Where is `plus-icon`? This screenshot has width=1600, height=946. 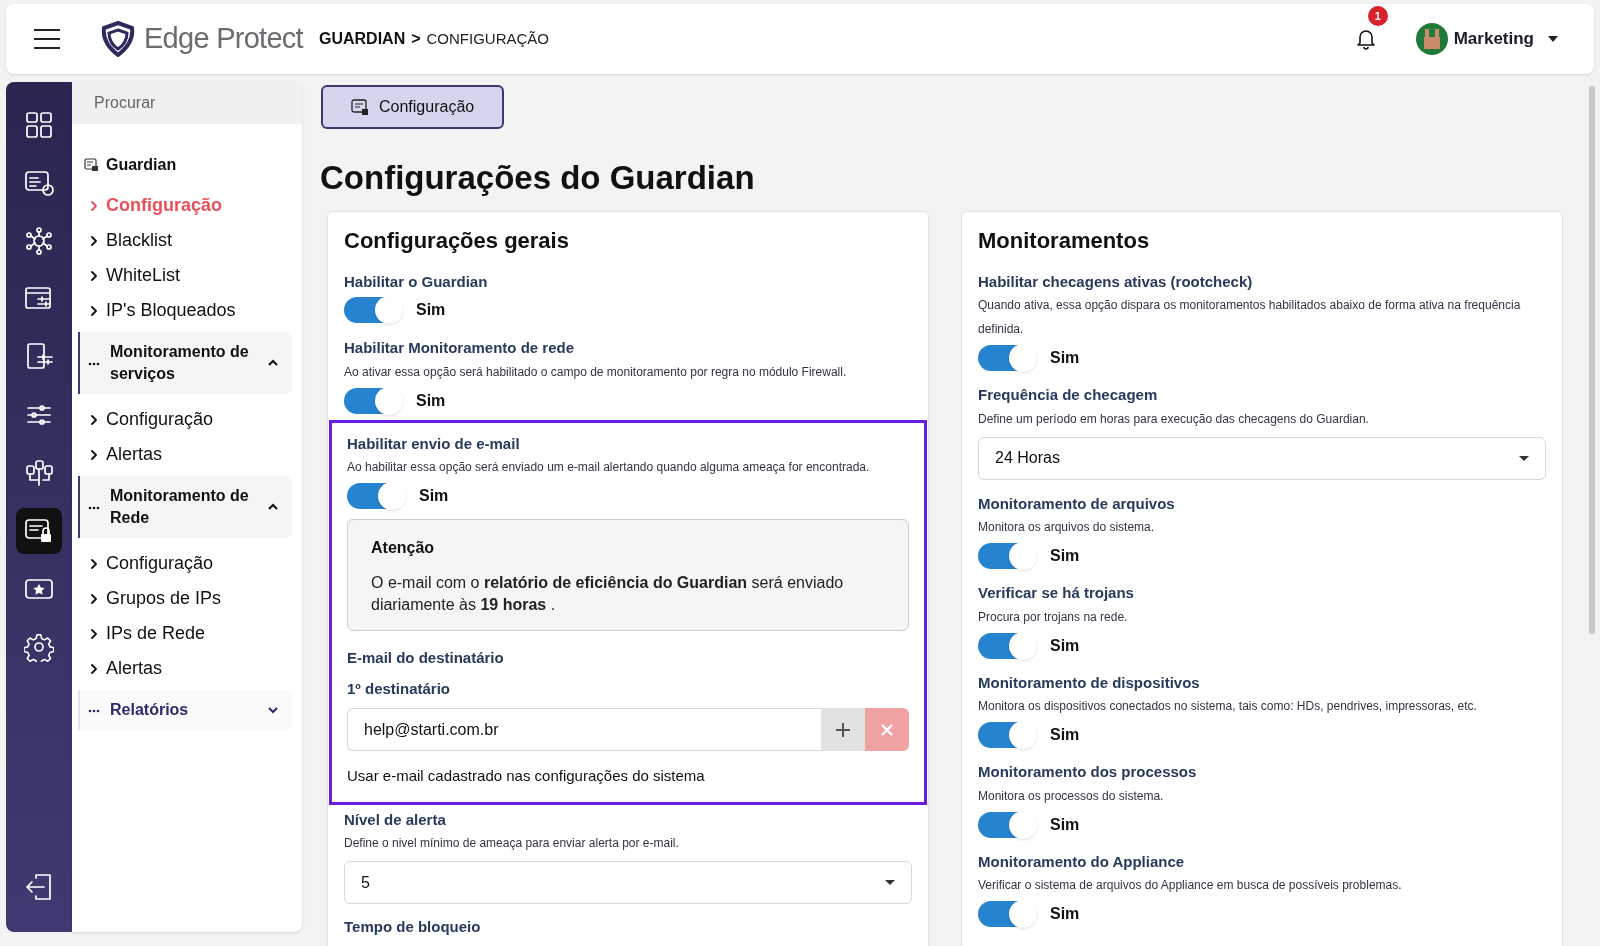 plus-icon is located at coordinates (843, 729).